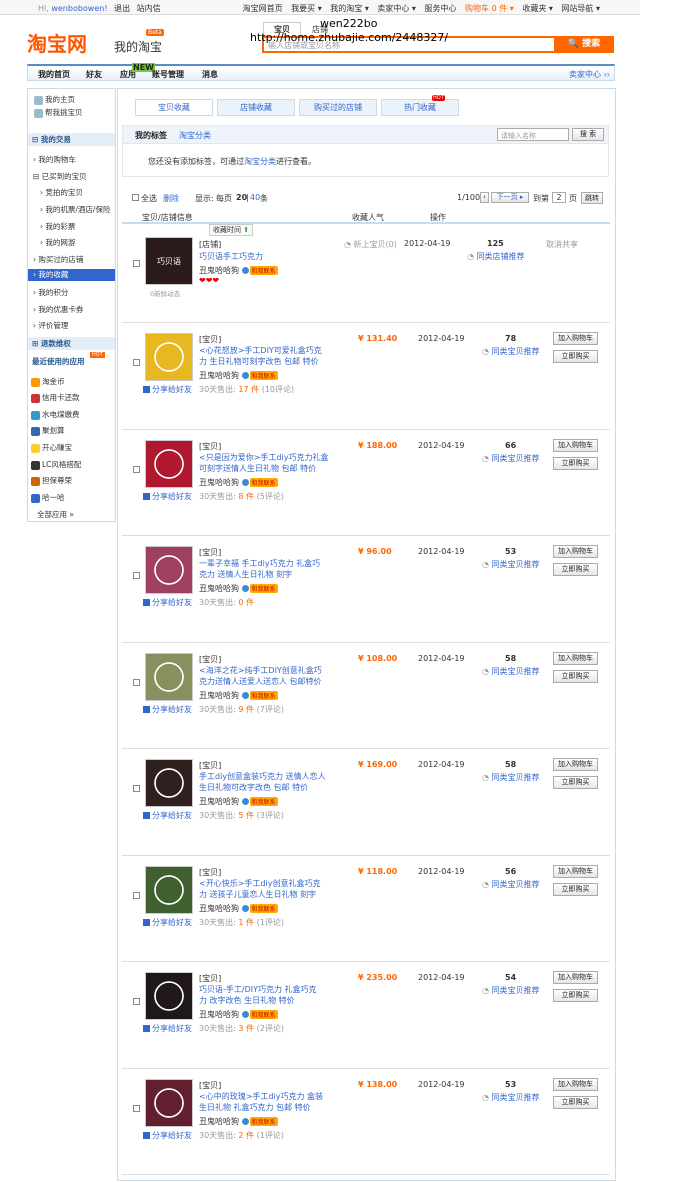 The width and height of the screenshot is (680, 1182). What do you see at coordinates (135, 197) in the screenshot?
I see `select-all-checkbox` at bounding box center [135, 197].